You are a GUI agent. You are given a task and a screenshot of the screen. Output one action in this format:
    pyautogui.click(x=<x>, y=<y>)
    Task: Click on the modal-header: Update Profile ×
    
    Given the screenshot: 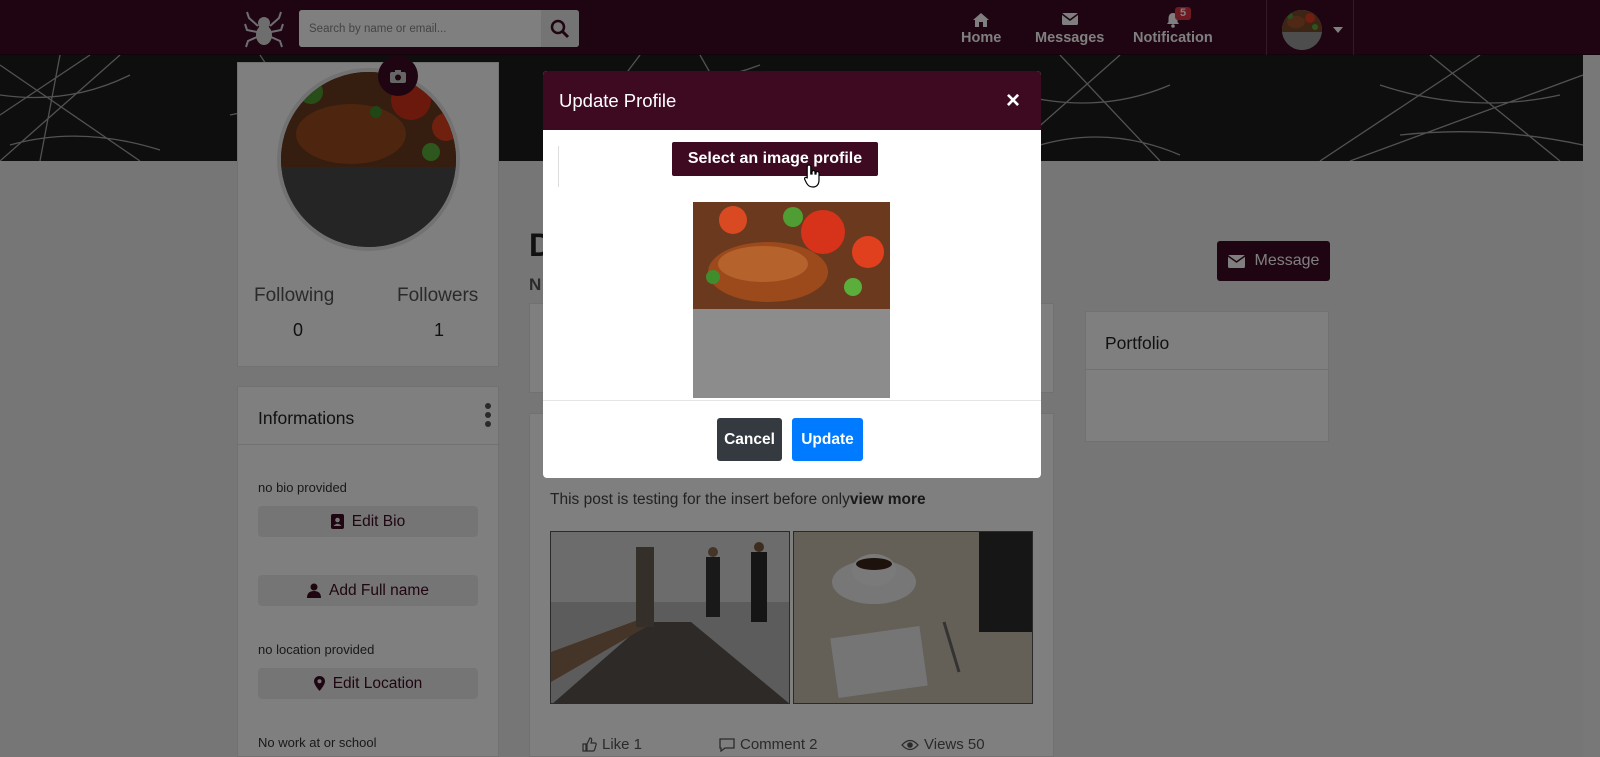 What is the action you would take?
    pyautogui.click(x=792, y=100)
    